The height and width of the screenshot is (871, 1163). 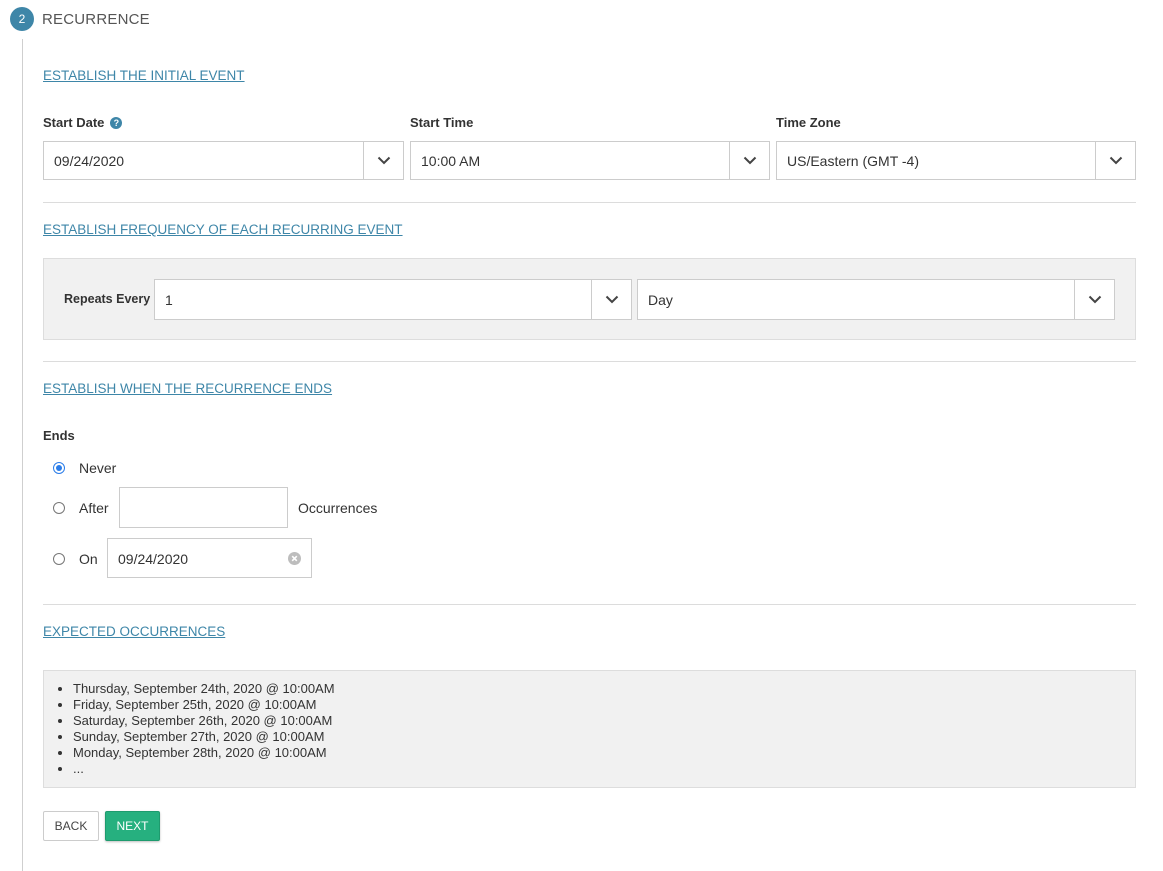 What do you see at coordinates (956, 160) in the screenshot?
I see `time-zone-select: US/Eastern (GMT -4)` at bounding box center [956, 160].